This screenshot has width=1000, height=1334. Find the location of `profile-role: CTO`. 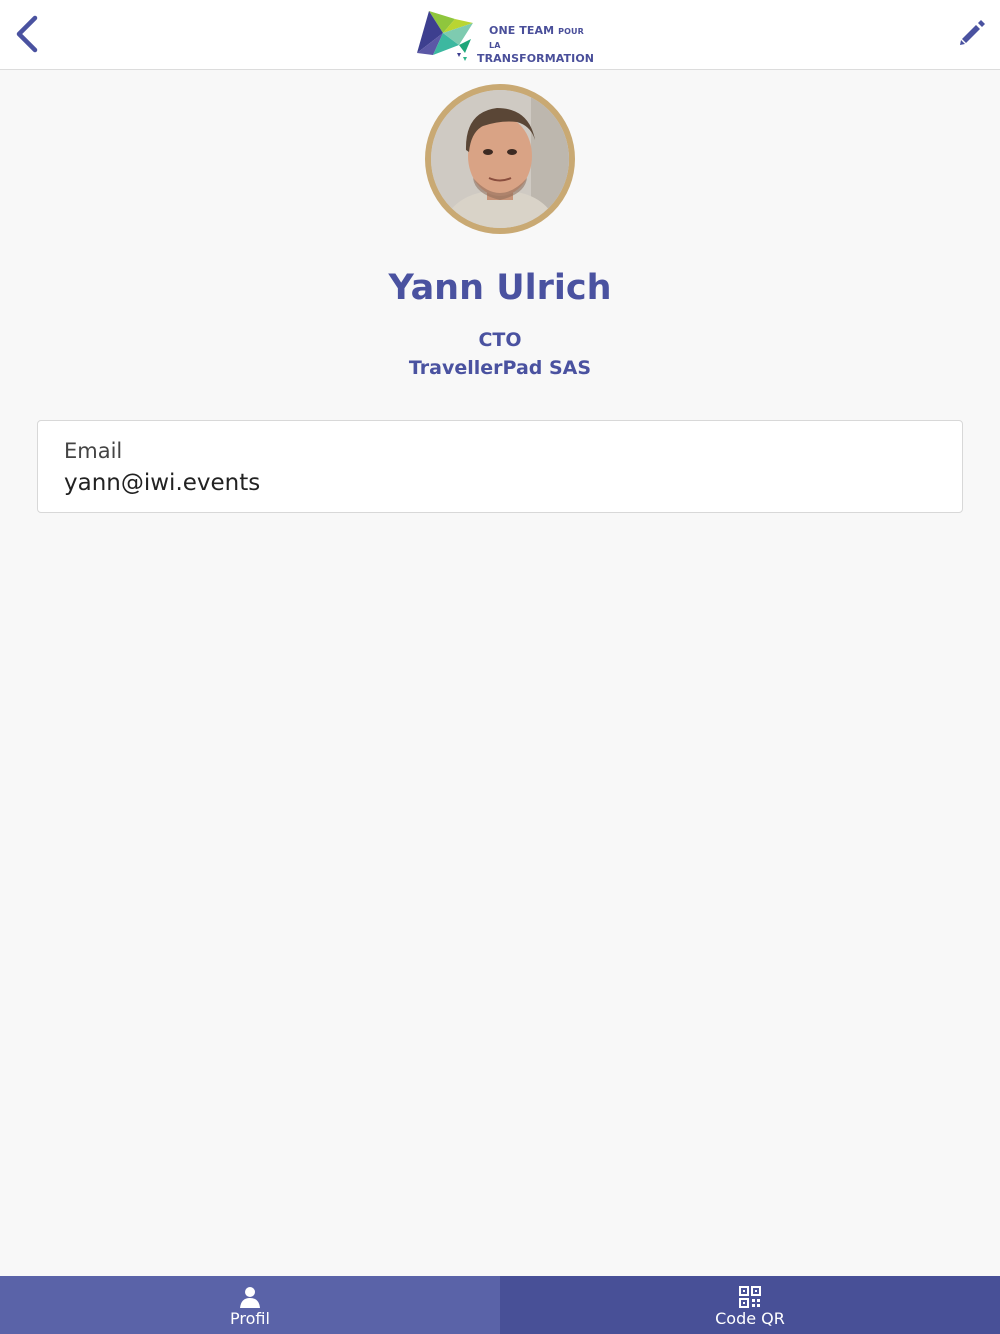

profile-role: CTO is located at coordinates (500, 340).